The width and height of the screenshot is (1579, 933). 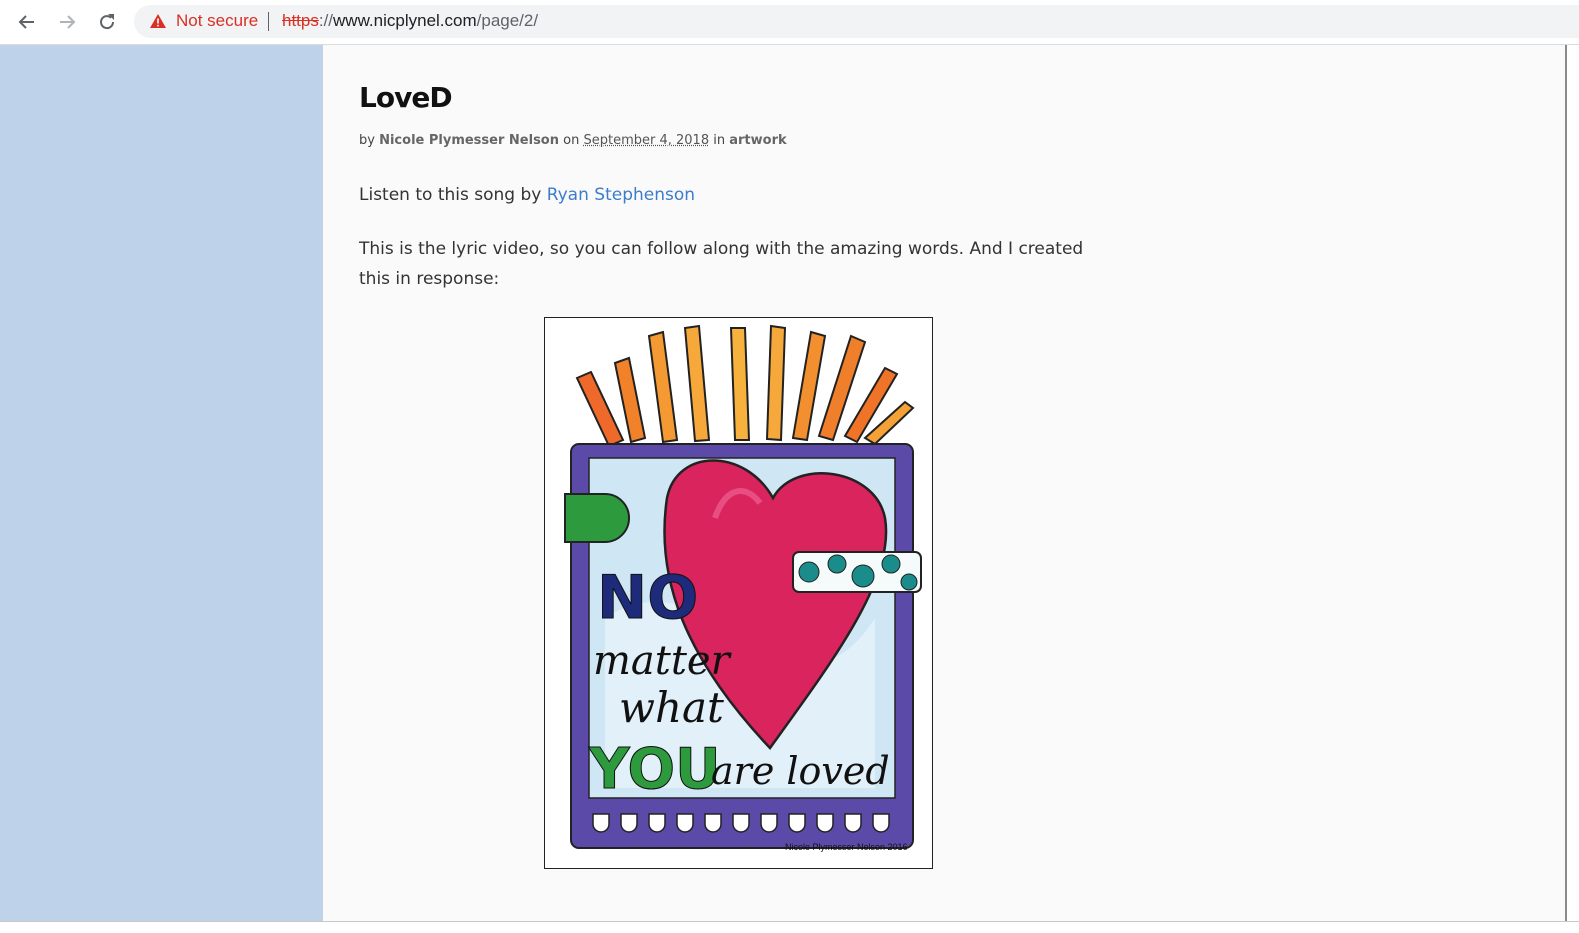 What do you see at coordinates (647, 598) in the screenshot?
I see `artwork-text-no: NO` at bounding box center [647, 598].